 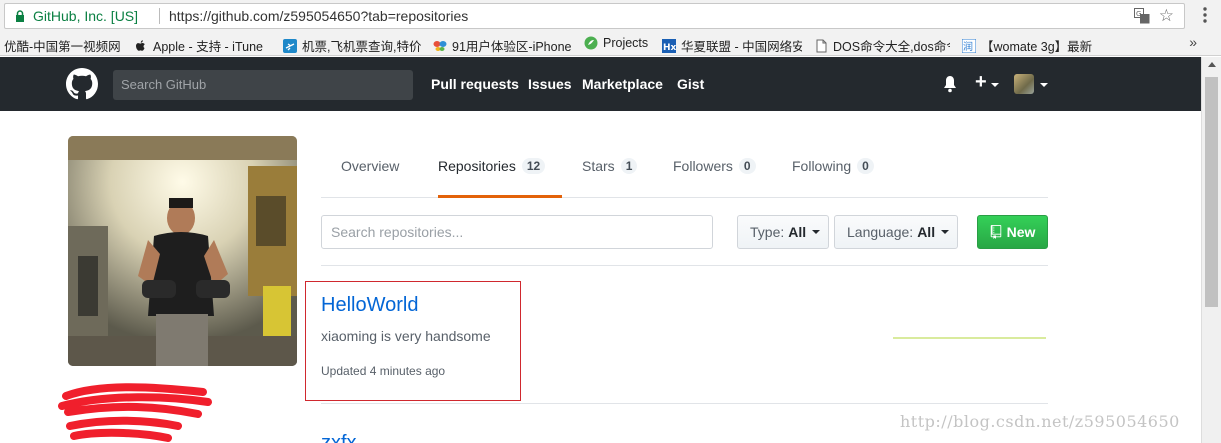 I want to click on bookmark-label: 机票,飞机票查询,特价, so click(x=361, y=47).